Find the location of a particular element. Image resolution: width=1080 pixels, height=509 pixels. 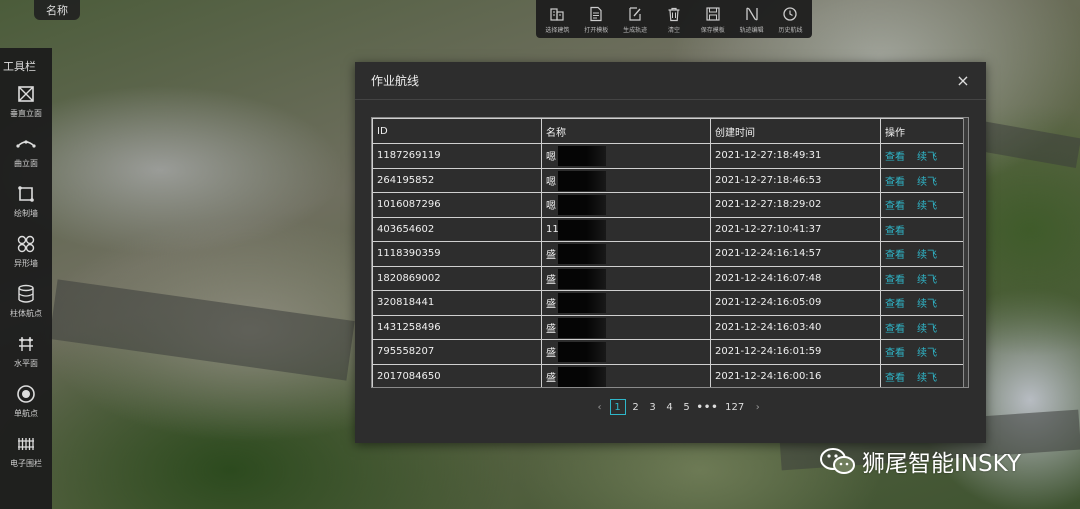

table-row: 2017084650 盛 2021-12-24:16:00:16 查看 续飞 is located at coordinates (669, 375).